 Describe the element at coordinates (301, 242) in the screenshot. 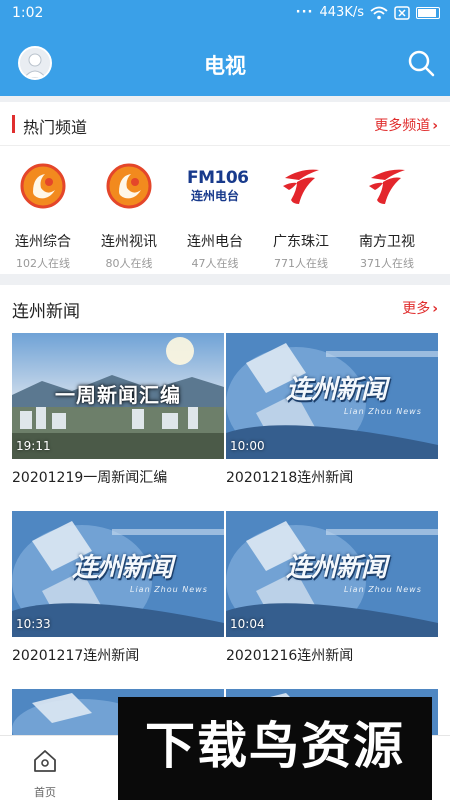

I see `channel-name: 广东珠江` at that location.